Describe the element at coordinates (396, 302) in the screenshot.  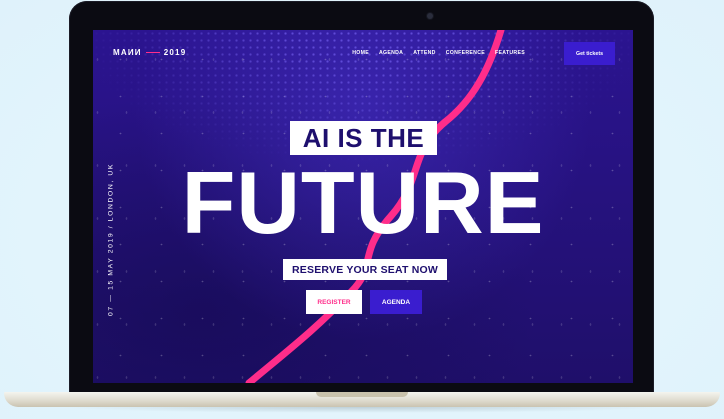
I see `agenda-button: AGENDA` at that location.